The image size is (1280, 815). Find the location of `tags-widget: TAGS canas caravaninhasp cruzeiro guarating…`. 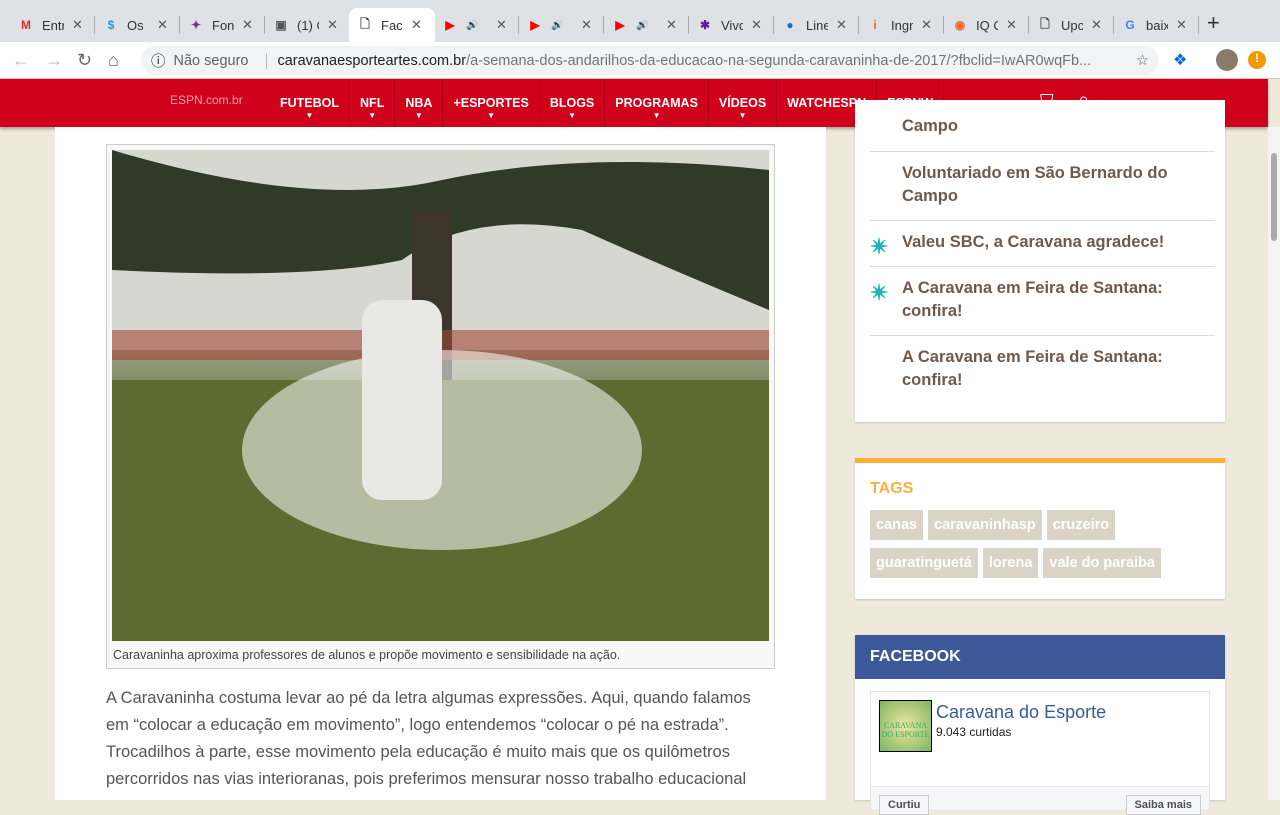

tags-widget: TAGS canas caravaninhasp cruzeiro guarating… is located at coordinates (1040, 528).